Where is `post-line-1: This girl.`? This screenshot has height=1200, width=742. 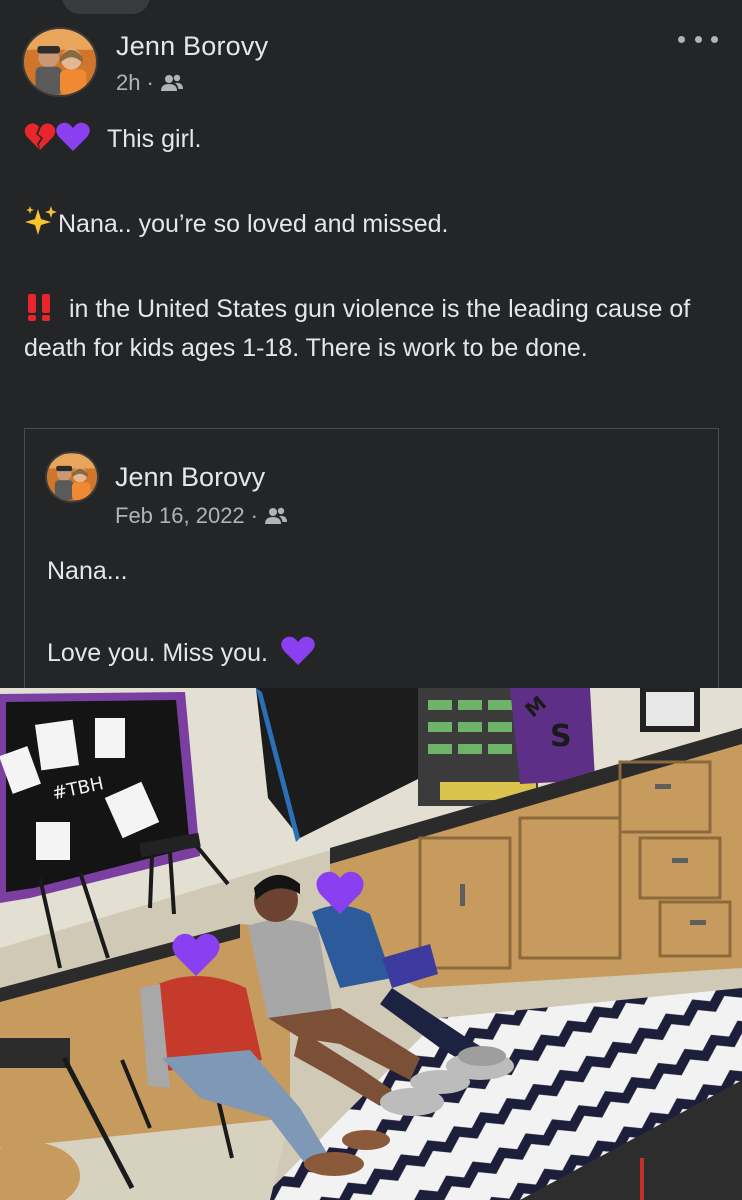 post-line-1: This girl. is located at coordinates (374, 139).